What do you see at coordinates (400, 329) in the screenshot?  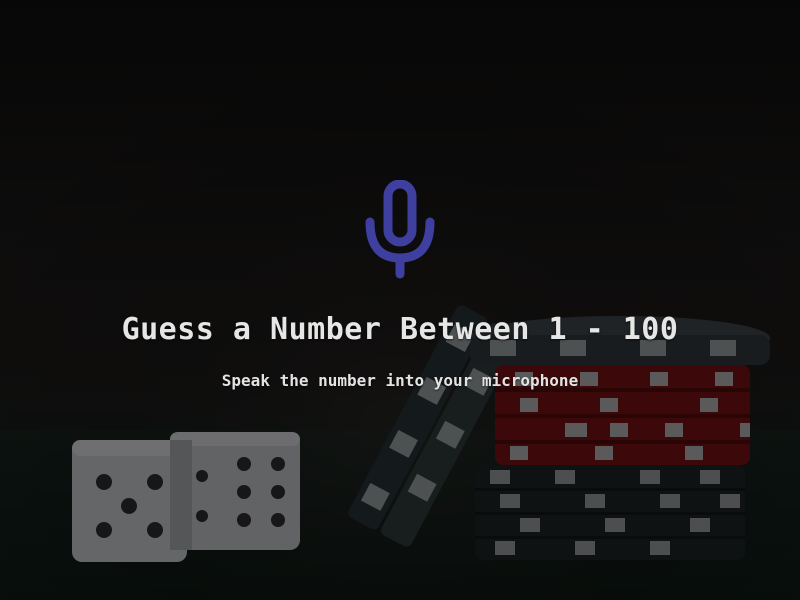 I see `page-title: Guess a Number Between 1 - 100` at bounding box center [400, 329].